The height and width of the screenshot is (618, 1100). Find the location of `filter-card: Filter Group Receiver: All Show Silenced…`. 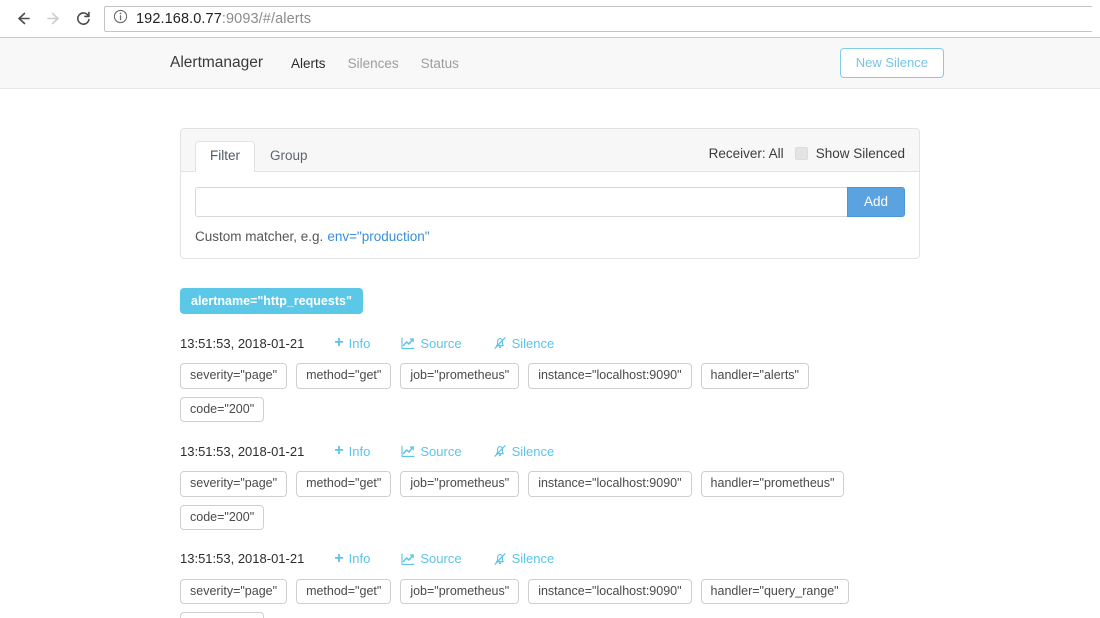

filter-card: Filter Group Receiver: All Show Silenced… is located at coordinates (550, 193).